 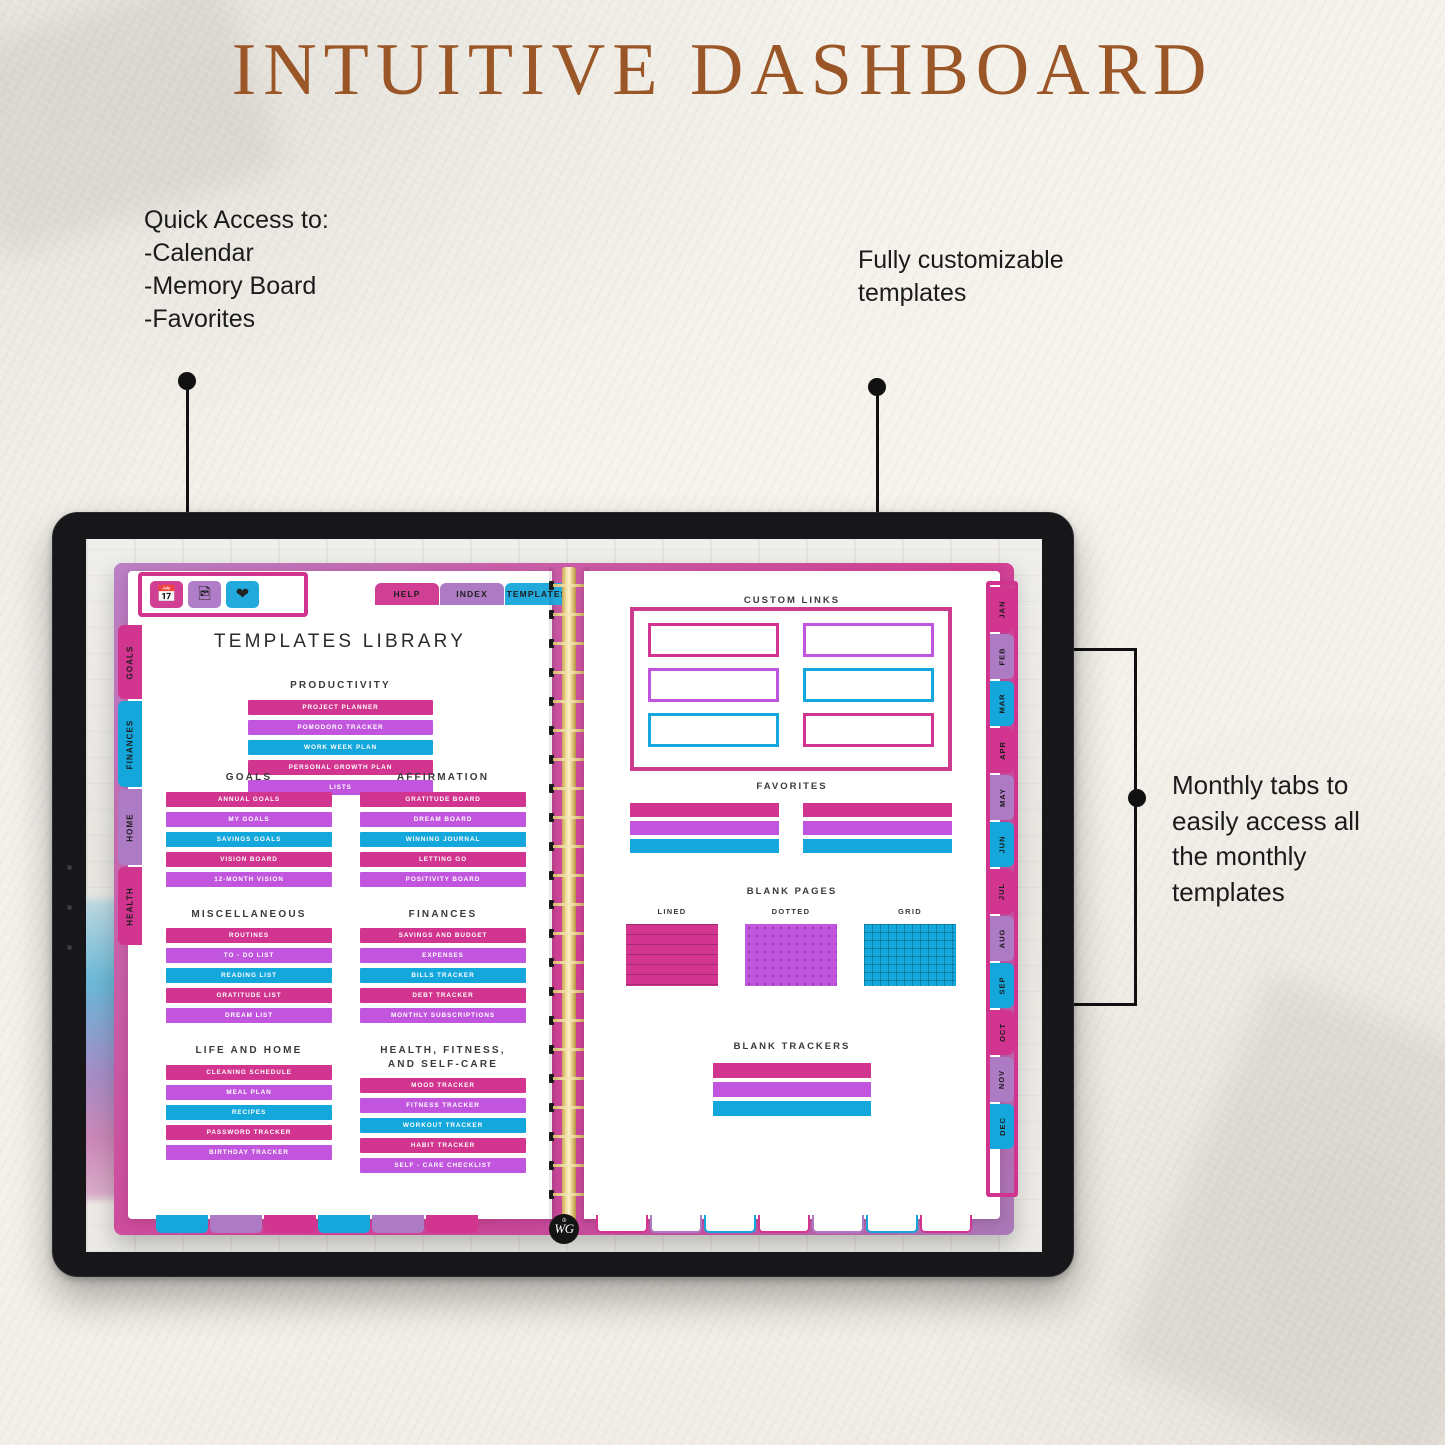 What do you see at coordinates (242, 594) in the screenshot?
I see `favorites-icon: ❤` at bounding box center [242, 594].